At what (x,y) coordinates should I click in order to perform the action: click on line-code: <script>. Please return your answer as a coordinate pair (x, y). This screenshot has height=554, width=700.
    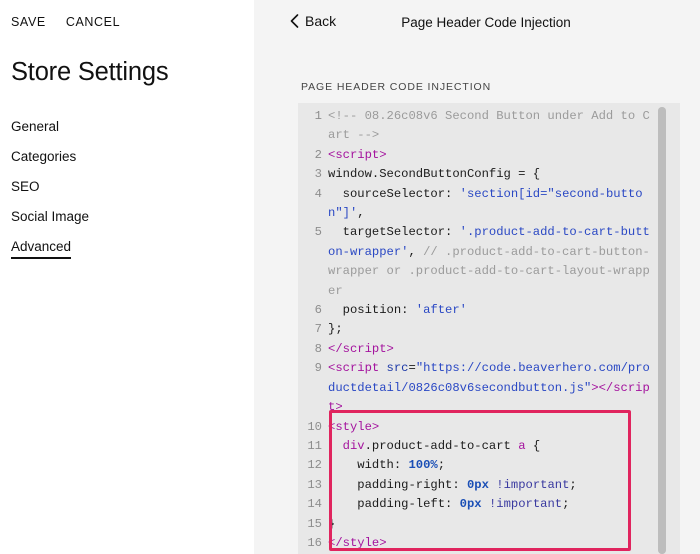
    Looking at the image, I should click on (357, 154).